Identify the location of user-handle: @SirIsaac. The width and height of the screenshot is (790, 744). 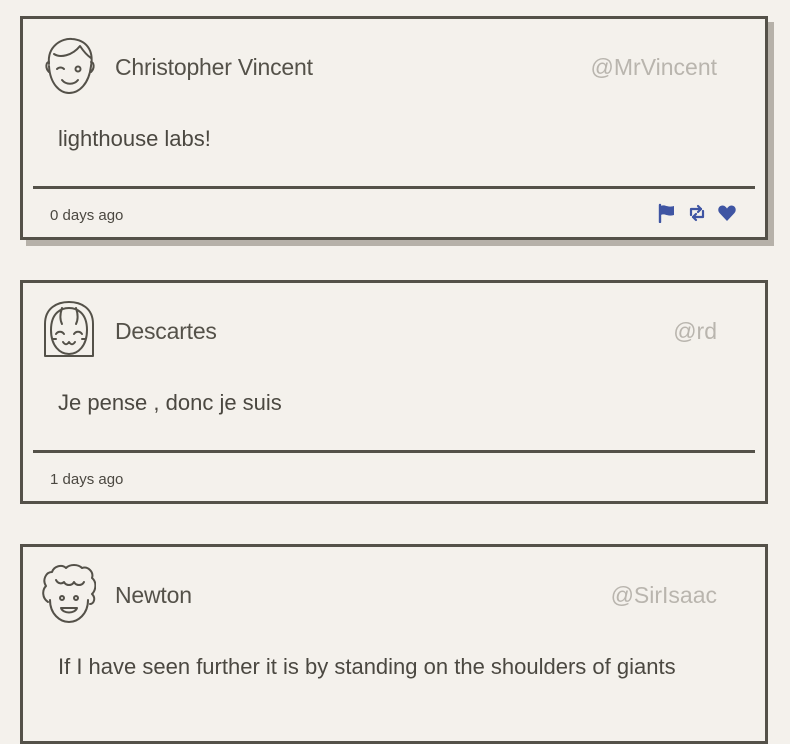
(663, 595).